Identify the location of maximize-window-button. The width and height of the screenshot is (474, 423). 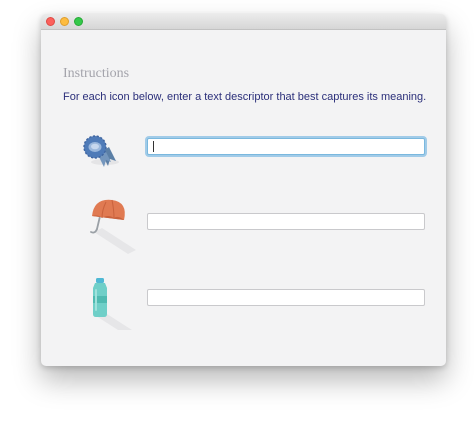
(78, 21).